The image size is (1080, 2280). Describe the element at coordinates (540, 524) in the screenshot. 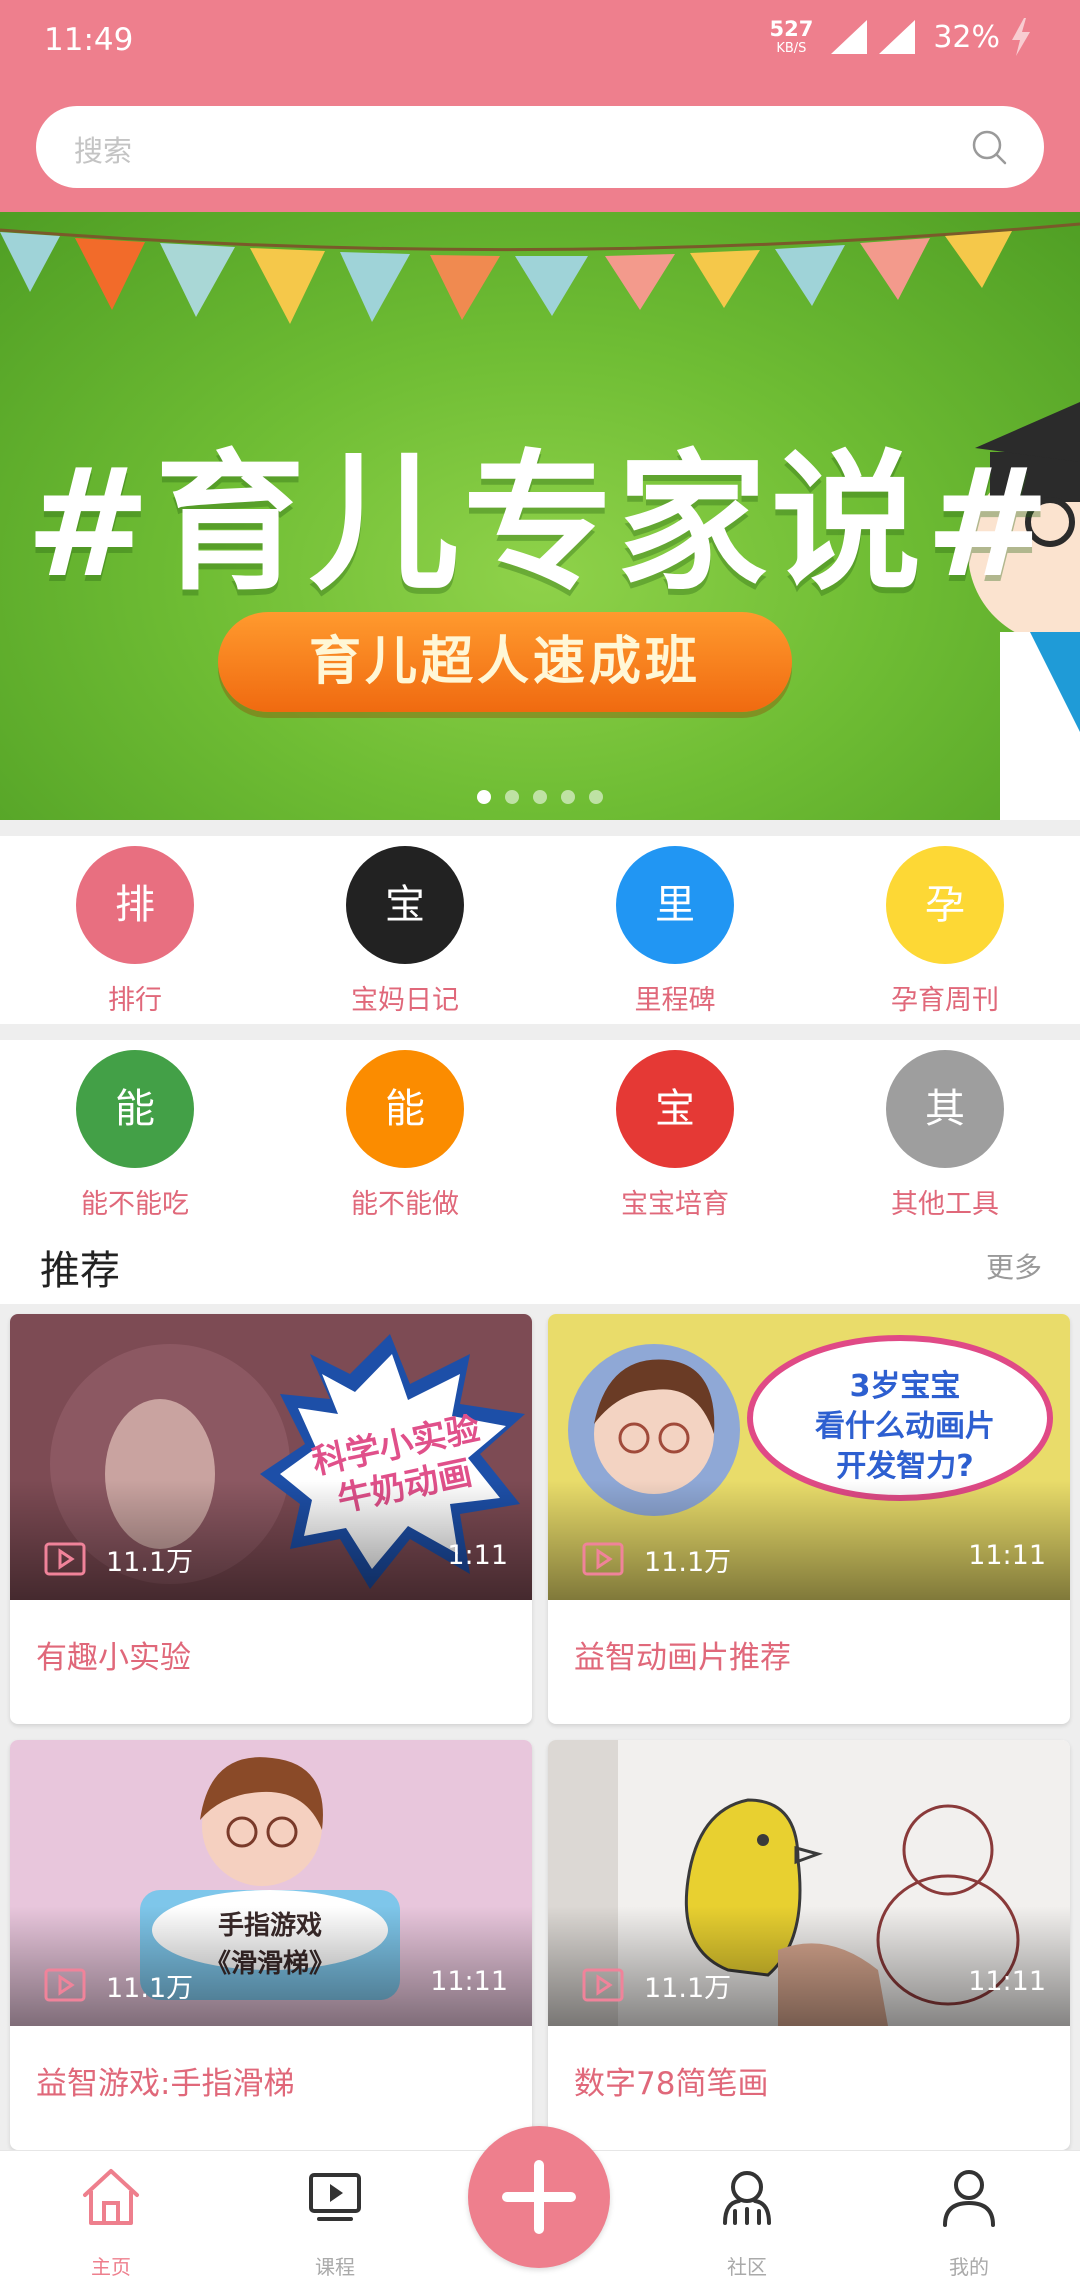

I see `banner-title: #育儿专家说#` at that location.